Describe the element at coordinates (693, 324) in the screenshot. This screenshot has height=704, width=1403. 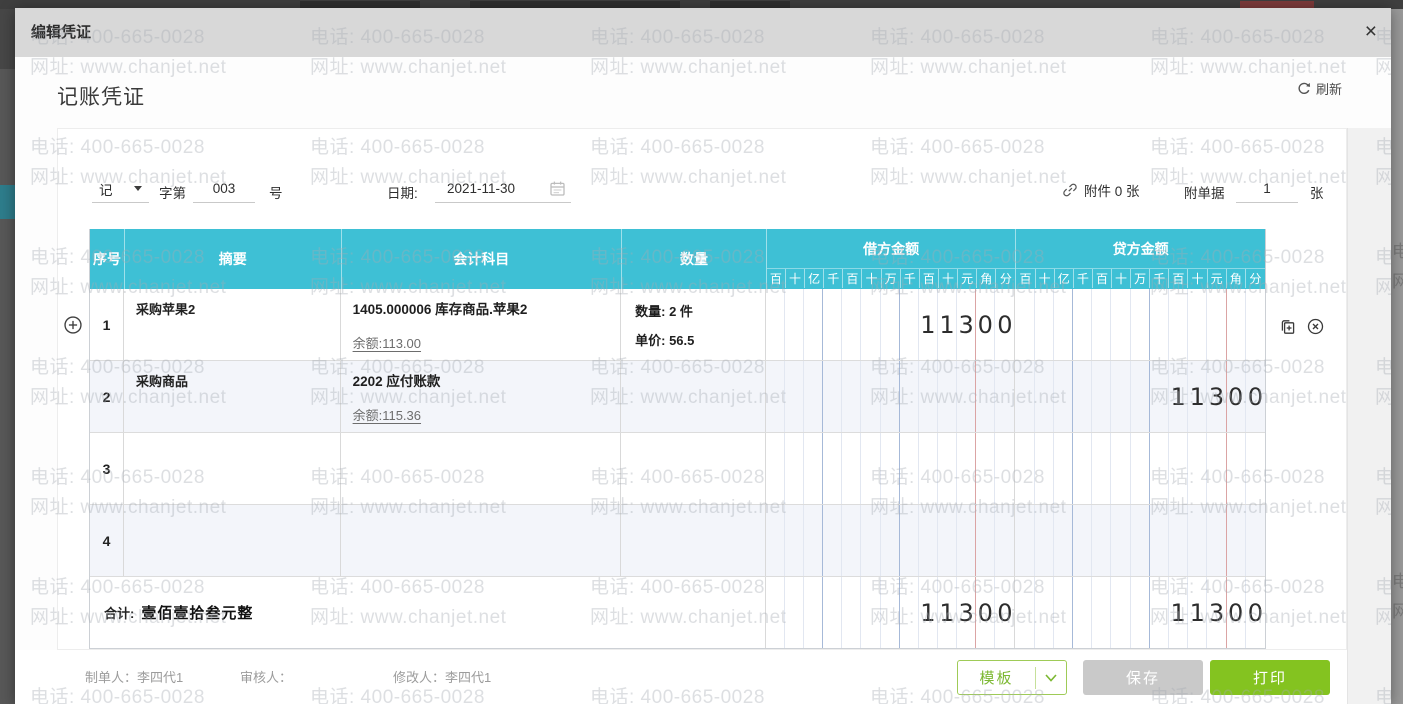
I see `quantity-cell: 数量: 2 件 单价: 56.5` at that location.